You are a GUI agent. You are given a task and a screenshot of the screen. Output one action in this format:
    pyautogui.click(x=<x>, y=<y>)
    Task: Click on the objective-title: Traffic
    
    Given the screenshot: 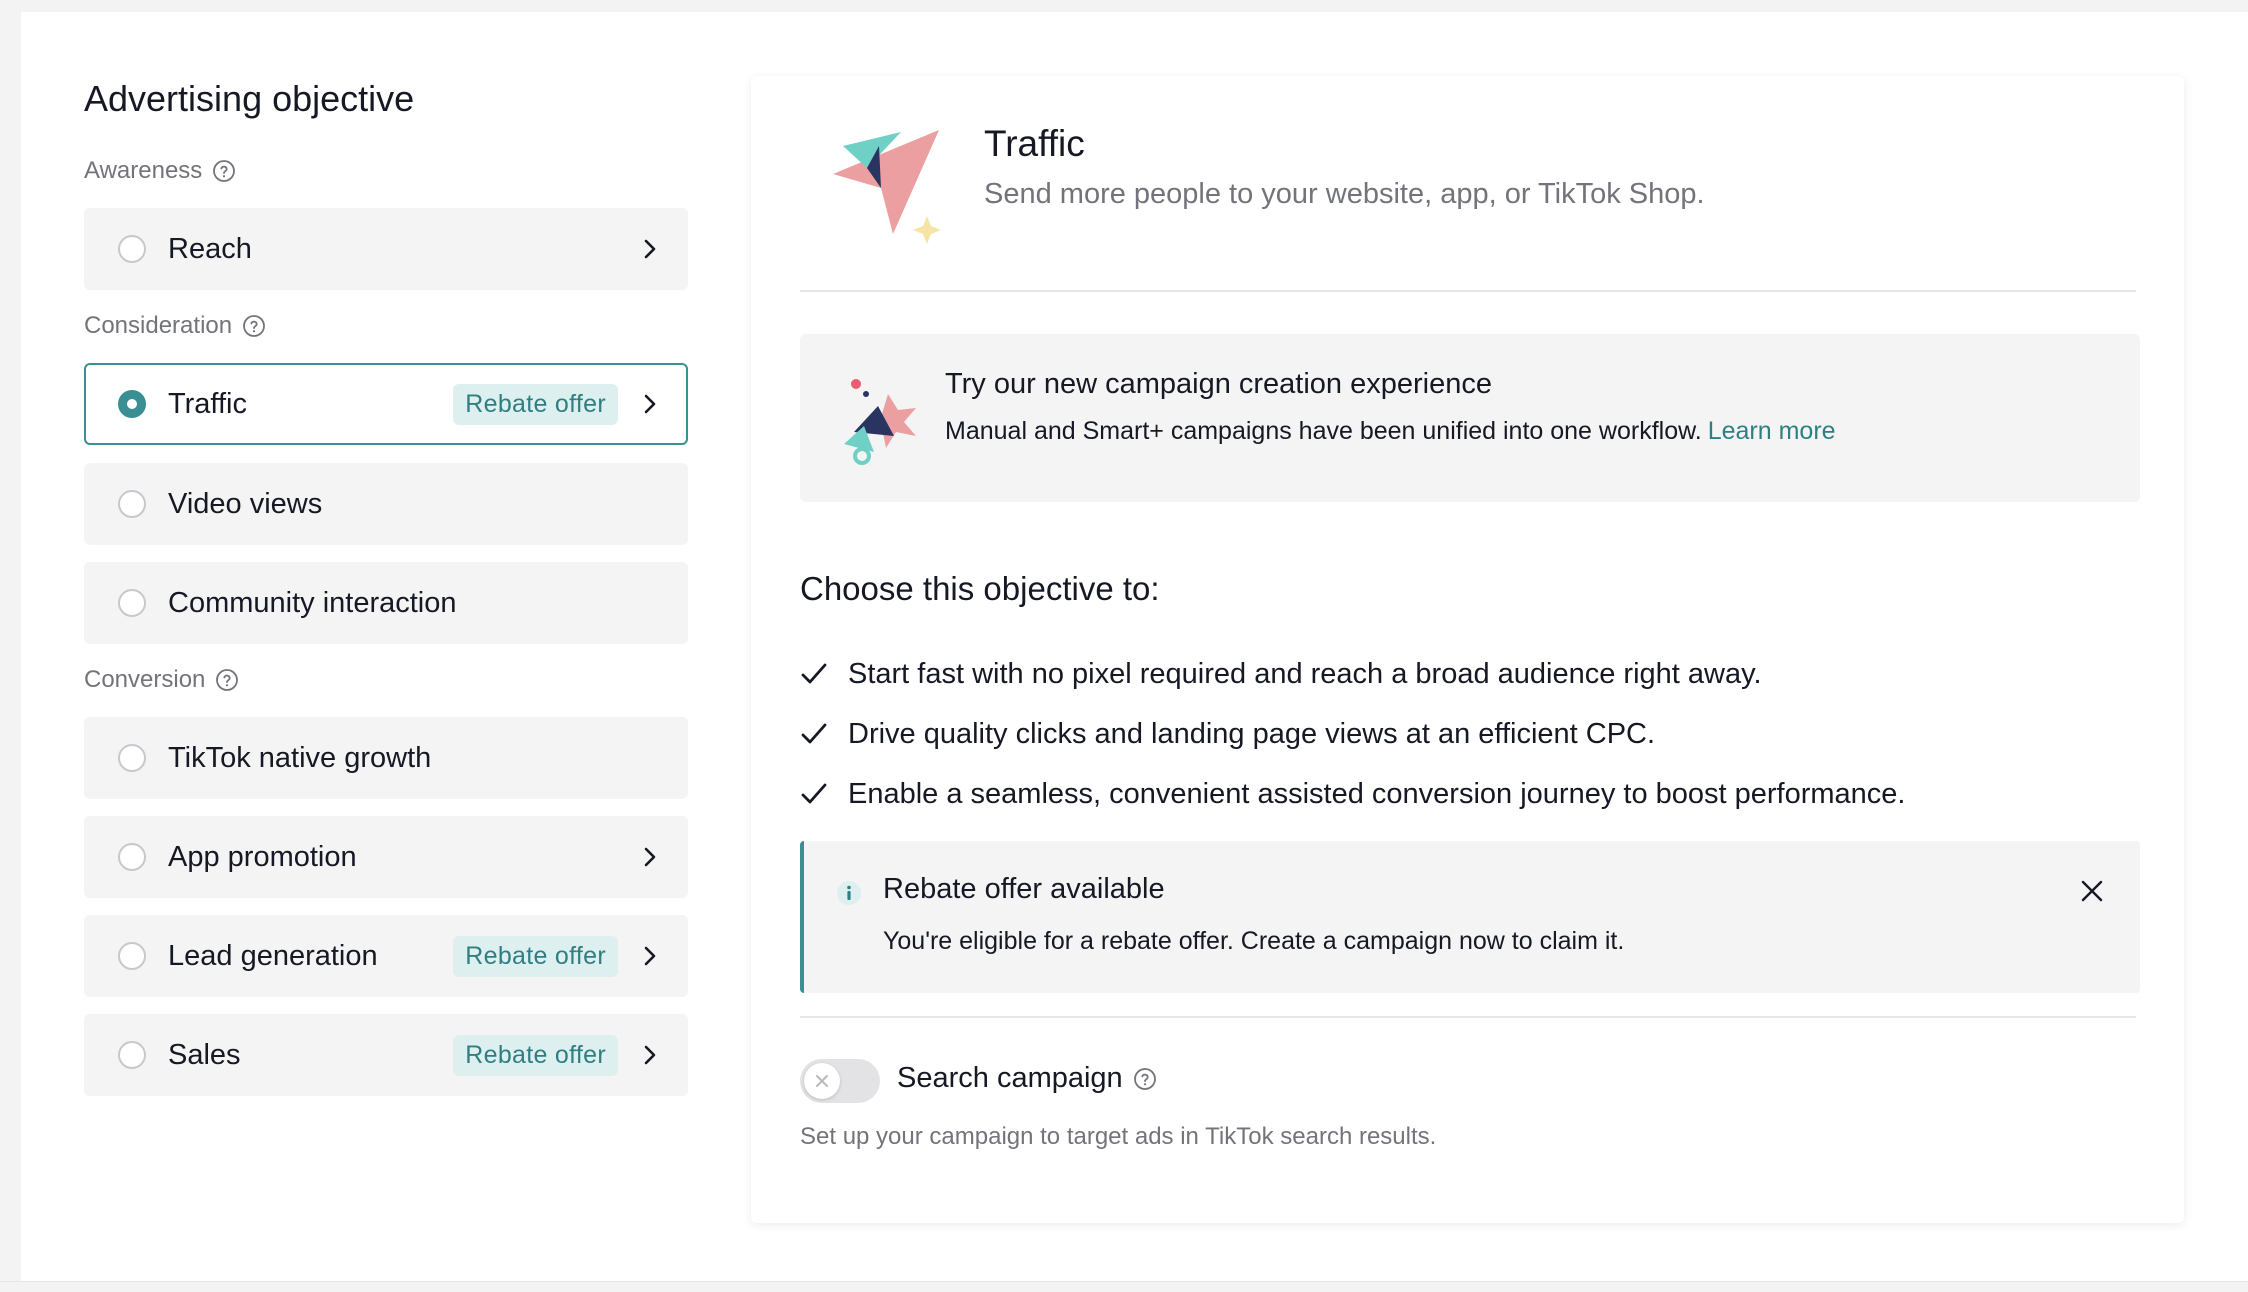 What is the action you would take?
    pyautogui.click(x=1034, y=143)
    